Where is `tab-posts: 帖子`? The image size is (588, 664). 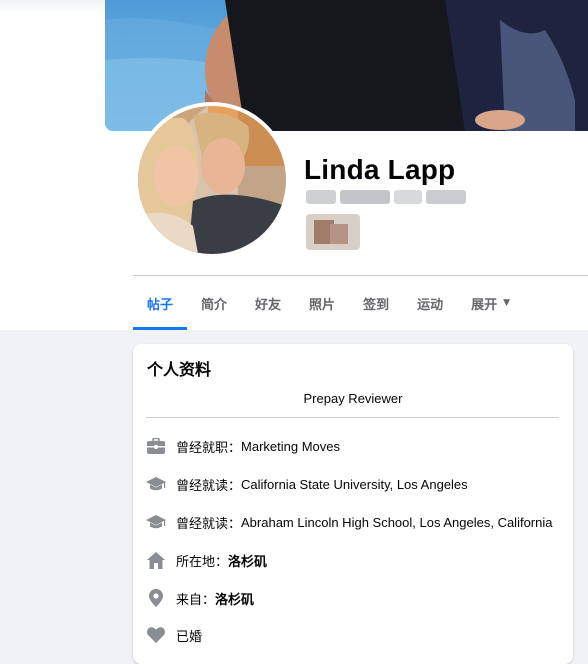 tab-posts: 帖子 is located at coordinates (160, 303).